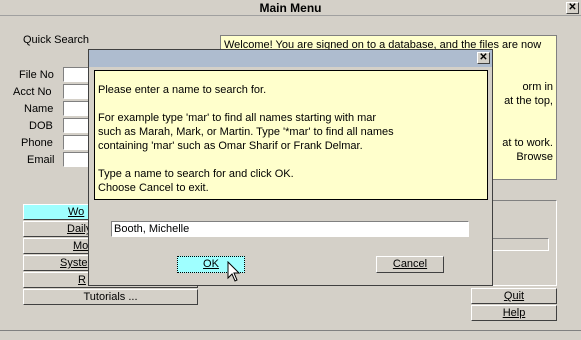 The width and height of the screenshot is (581, 340). Describe the element at coordinates (36, 75) in the screenshot. I see `file-no-label: File No` at that location.